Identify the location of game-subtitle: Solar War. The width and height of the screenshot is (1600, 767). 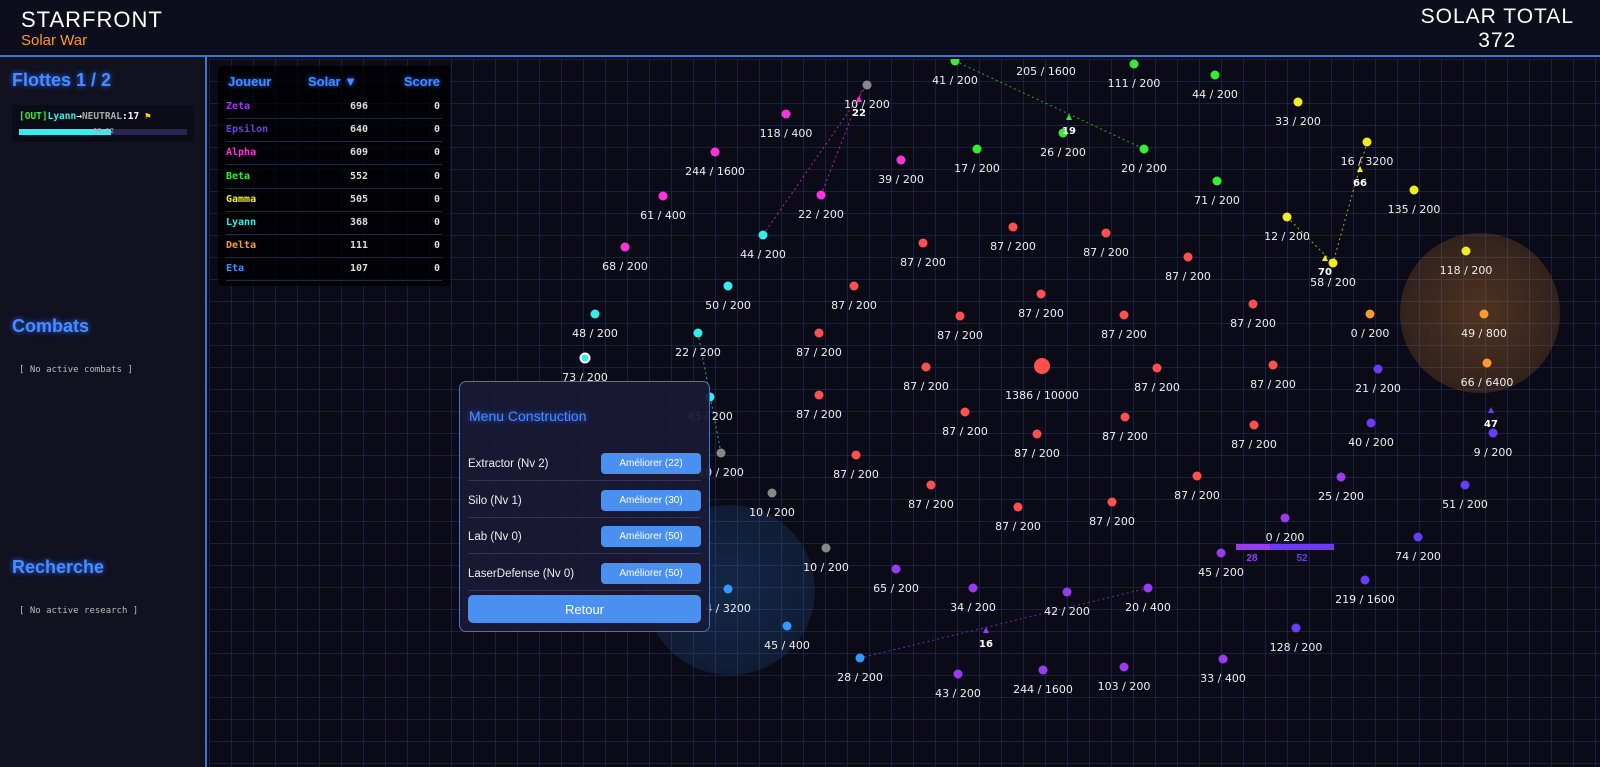
(54, 40).